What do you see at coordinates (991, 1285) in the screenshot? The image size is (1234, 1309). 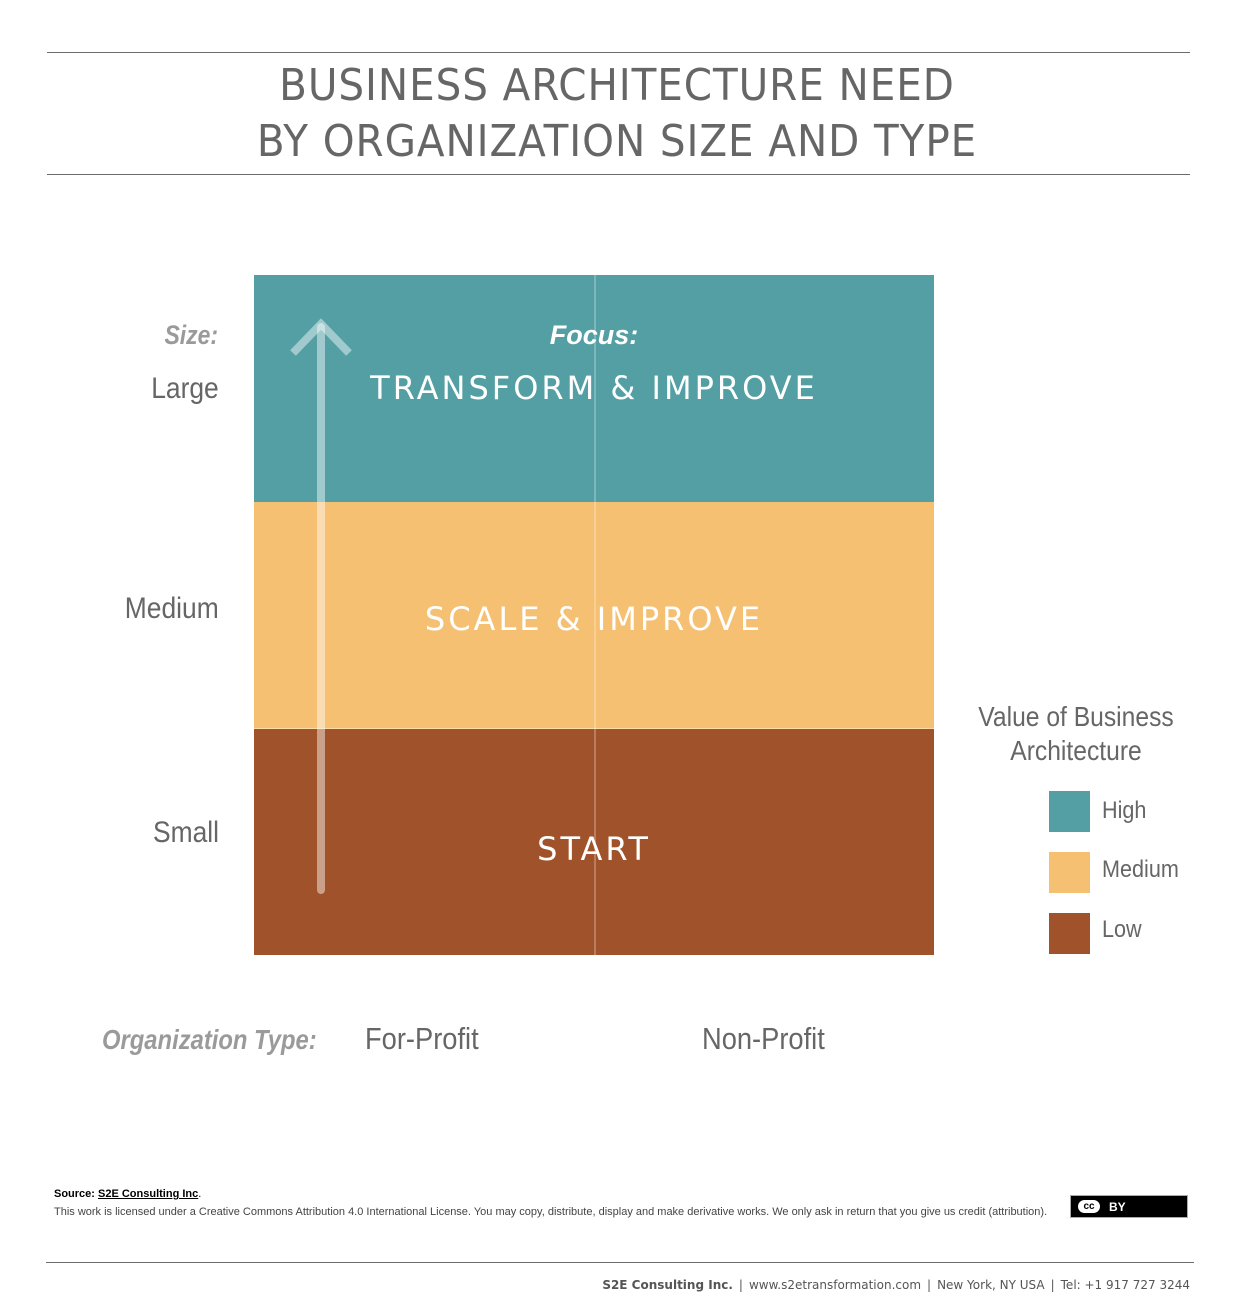 I see `footer-location: New York, NY USA` at bounding box center [991, 1285].